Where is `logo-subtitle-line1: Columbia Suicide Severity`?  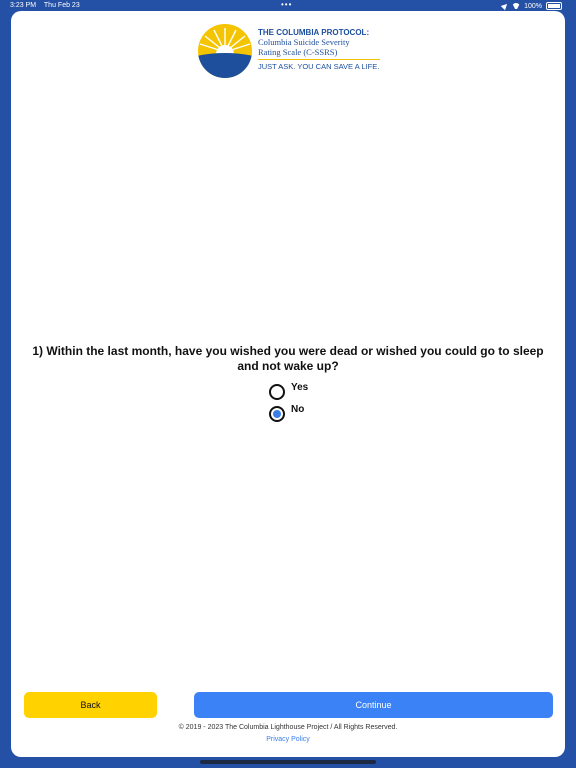 logo-subtitle-line1: Columbia Suicide Severity is located at coordinates (304, 42).